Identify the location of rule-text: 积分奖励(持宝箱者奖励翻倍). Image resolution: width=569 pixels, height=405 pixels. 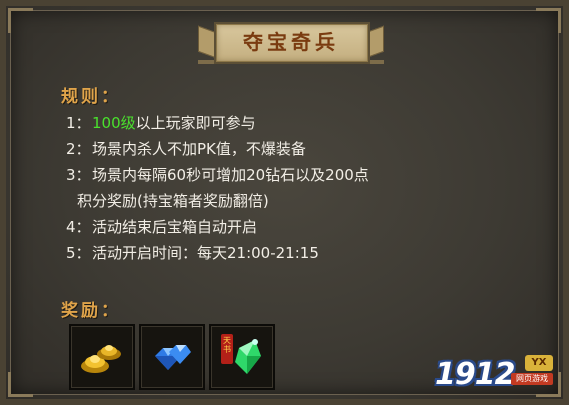
(173, 201).